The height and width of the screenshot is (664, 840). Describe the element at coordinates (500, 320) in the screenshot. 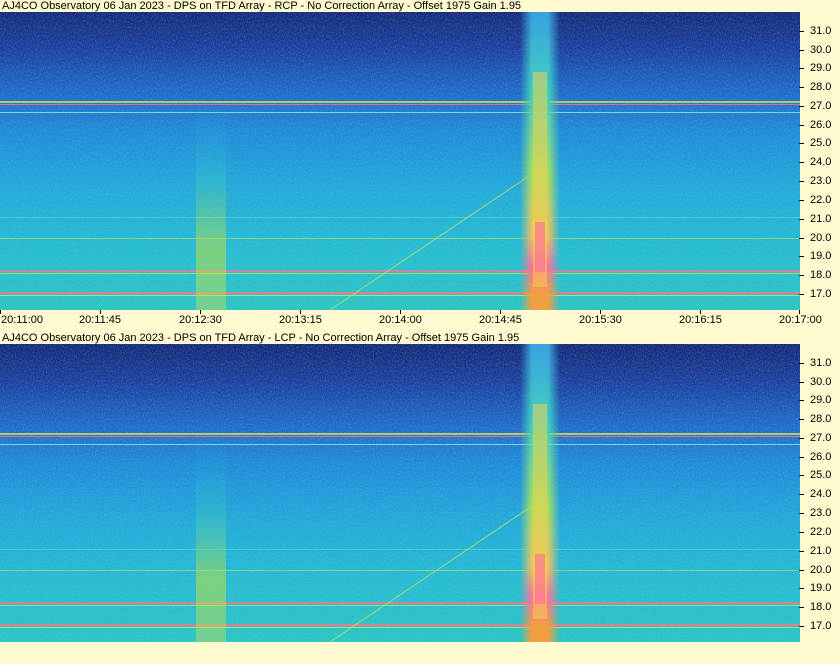

I see `time-tick: 20:14:45` at that location.